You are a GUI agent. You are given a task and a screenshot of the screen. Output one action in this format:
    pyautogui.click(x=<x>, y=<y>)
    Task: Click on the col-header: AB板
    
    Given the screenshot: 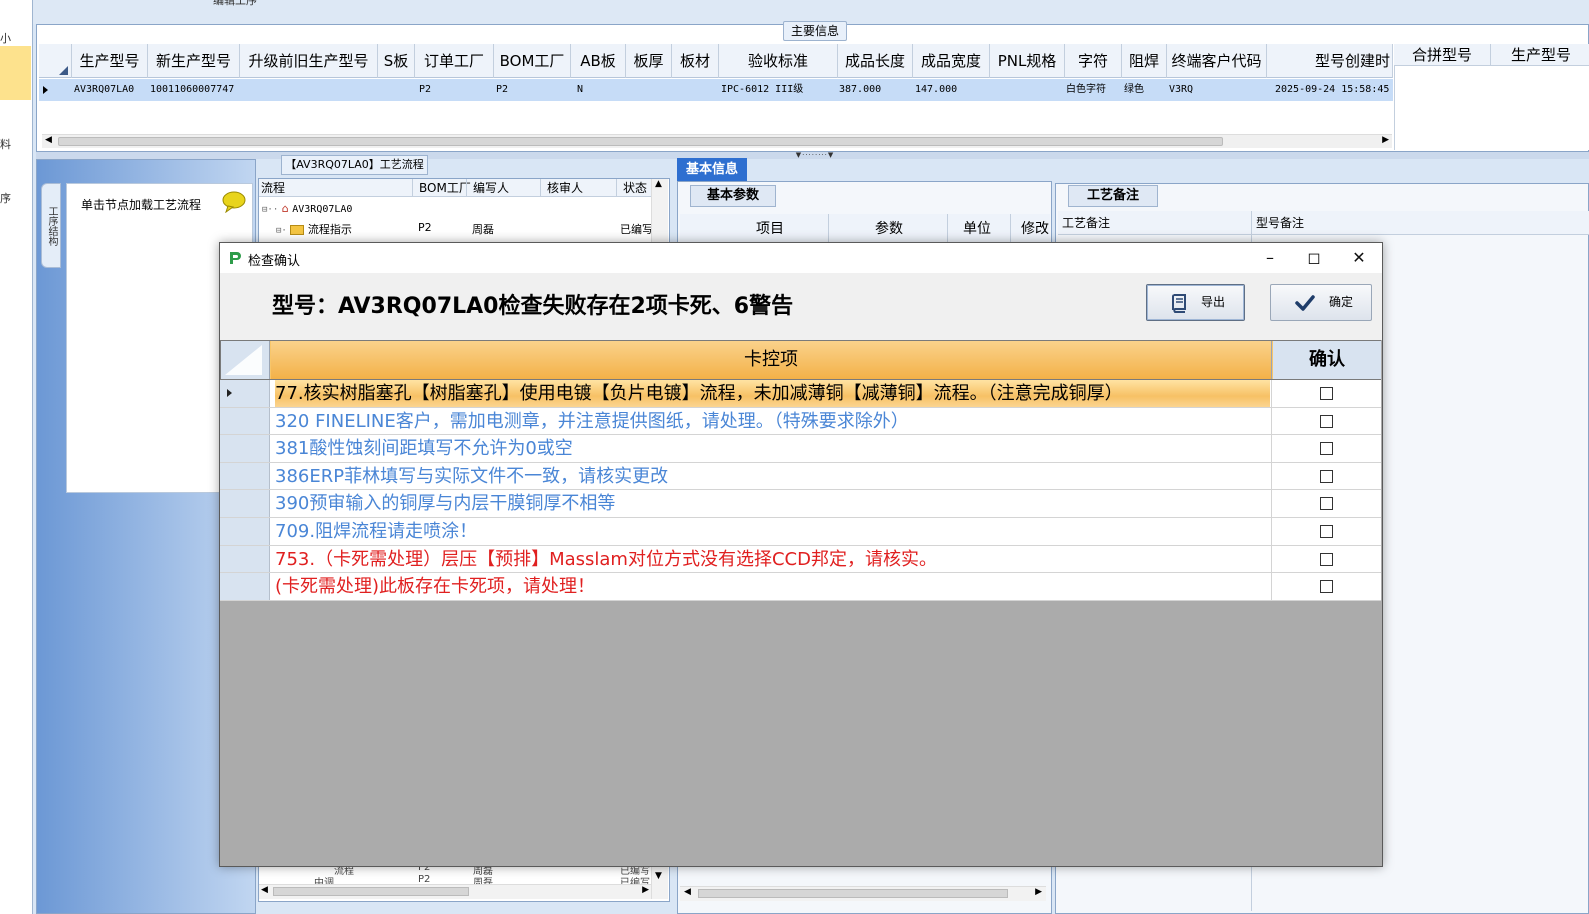 What is the action you would take?
    pyautogui.click(x=598, y=61)
    